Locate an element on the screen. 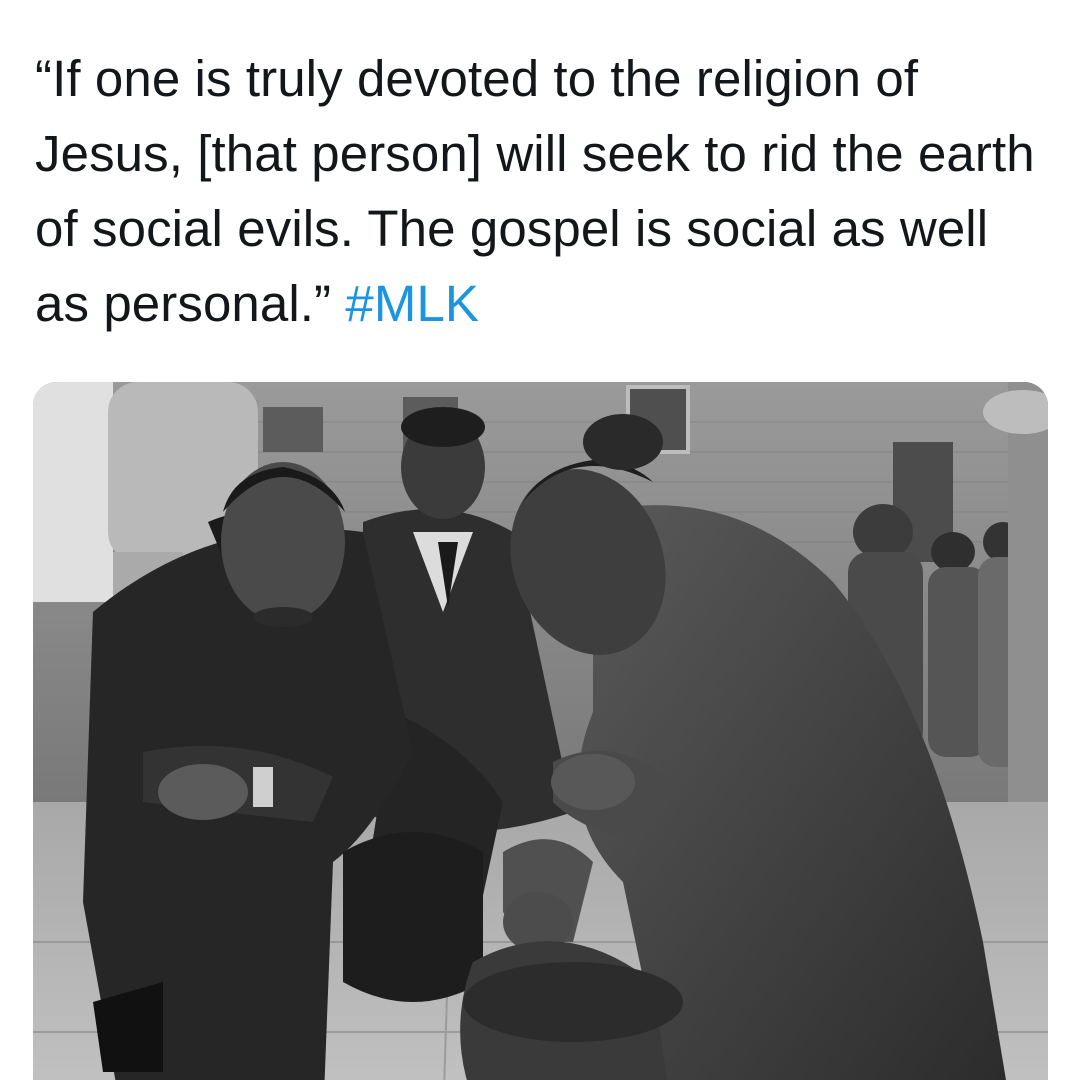 The image size is (1080, 1080). white-wall is located at coordinates (73, 492).